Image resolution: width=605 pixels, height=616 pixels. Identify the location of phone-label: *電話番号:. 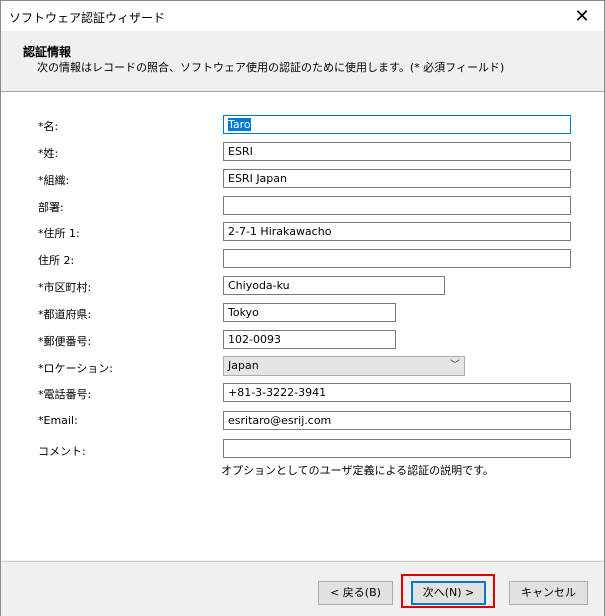
(65, 394).